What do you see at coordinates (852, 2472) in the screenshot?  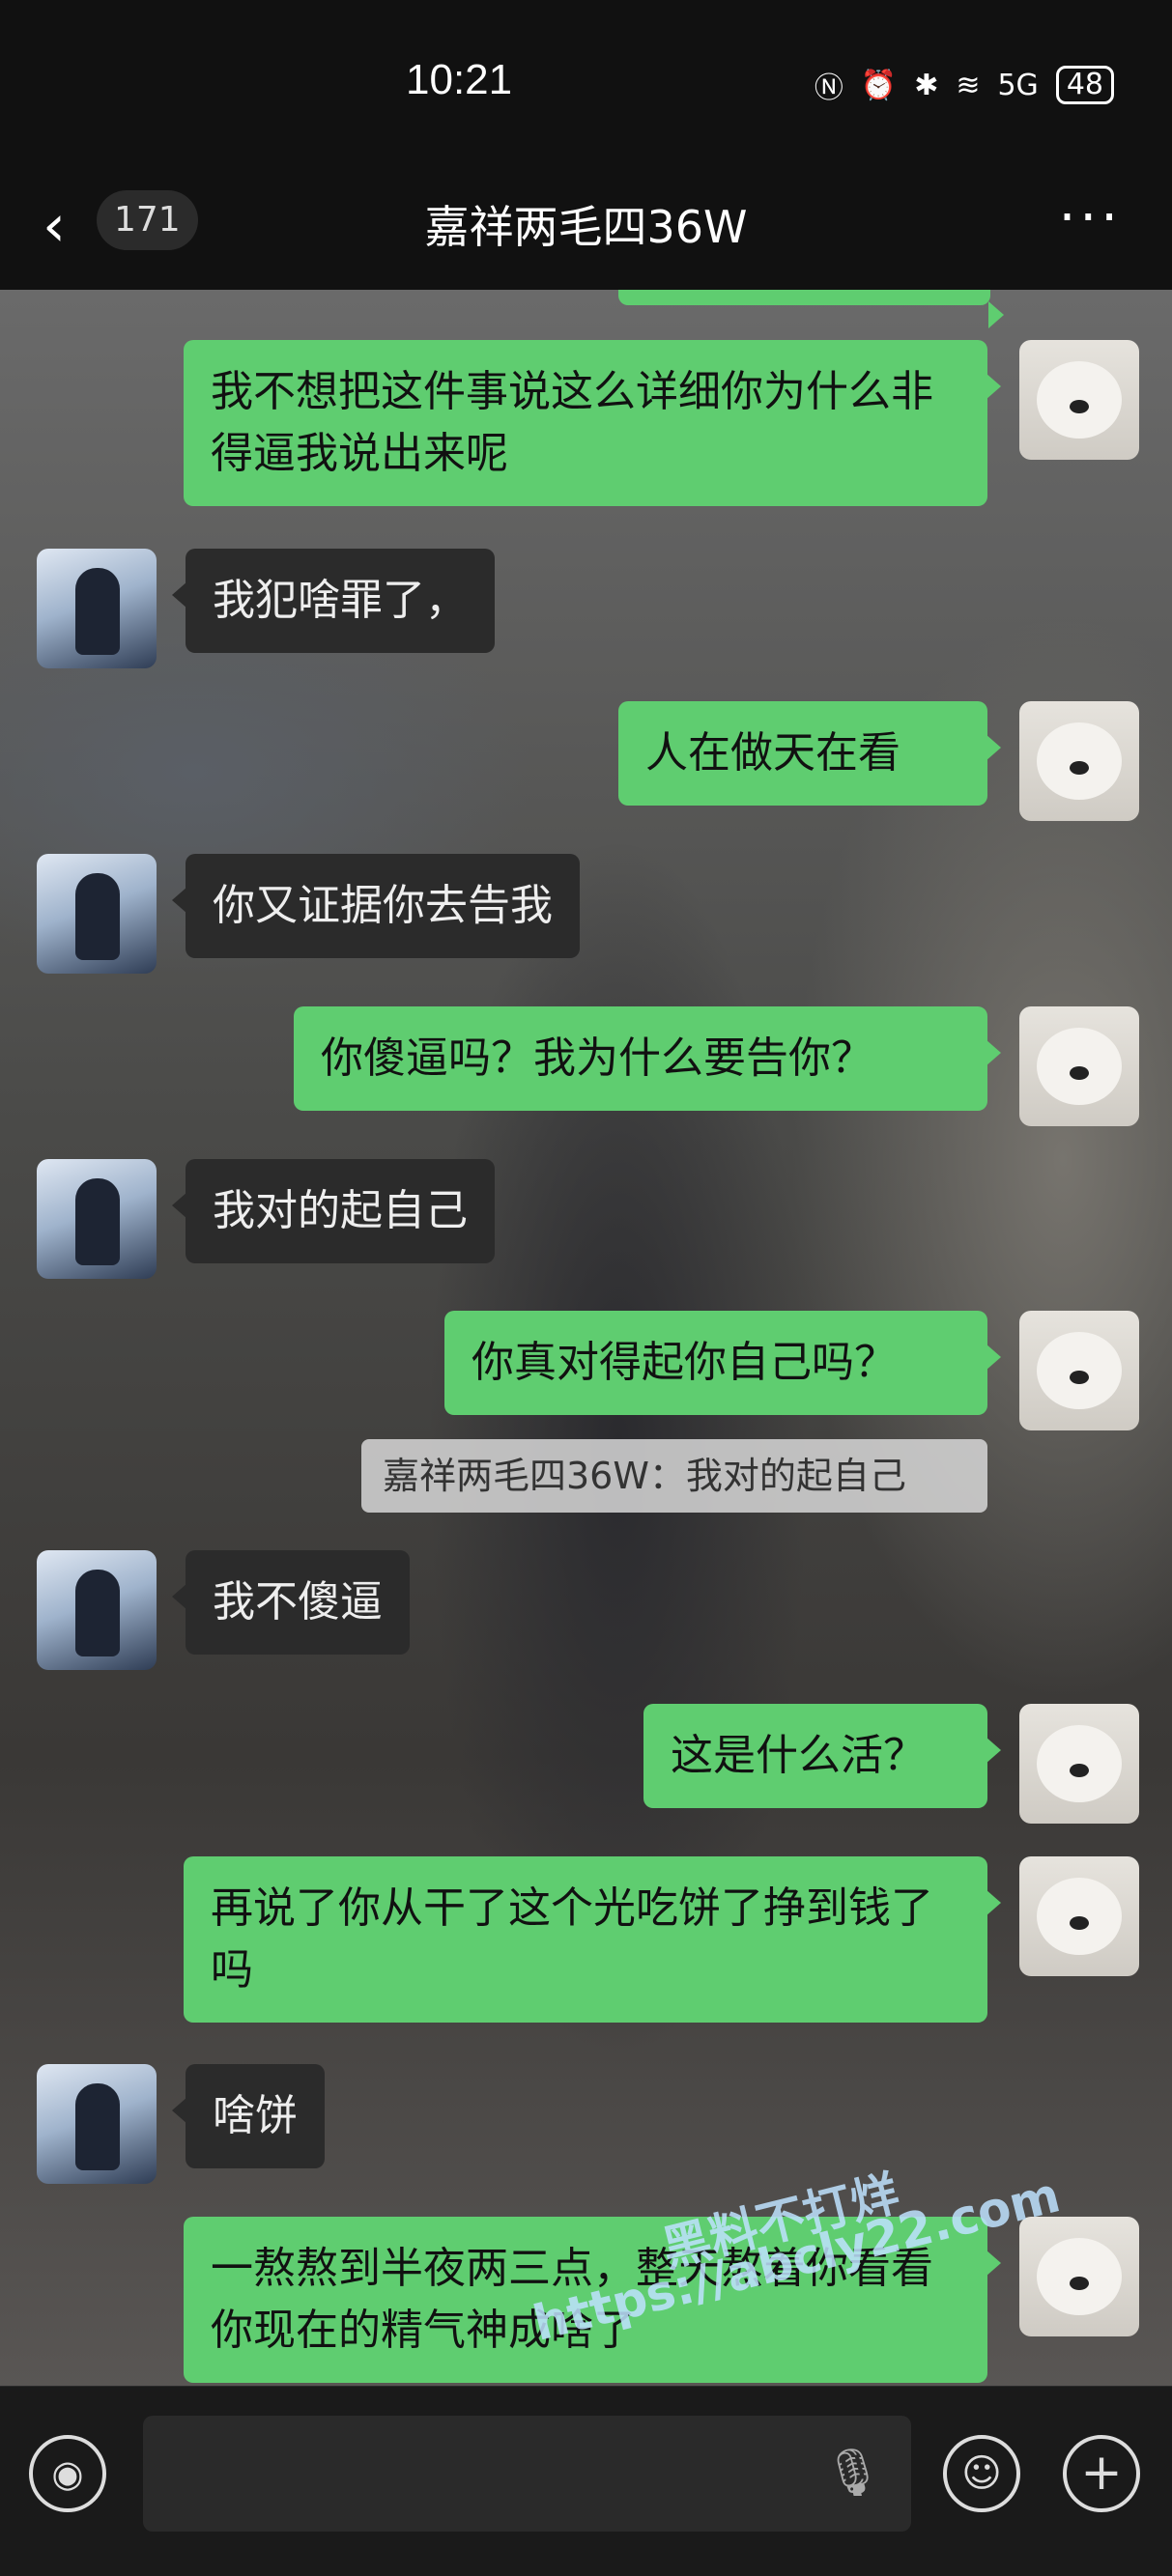 I see `microphone-icon: 🎙` at bounding box center [852, 2472].